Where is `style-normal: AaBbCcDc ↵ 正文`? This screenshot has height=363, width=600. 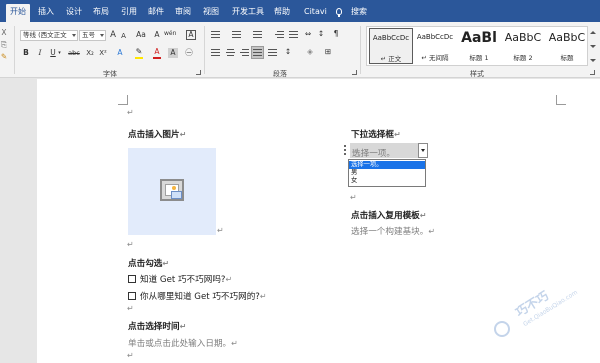
style-normal: AaBbCcDc ↵ 正文 is located at coordinates (391, 46).